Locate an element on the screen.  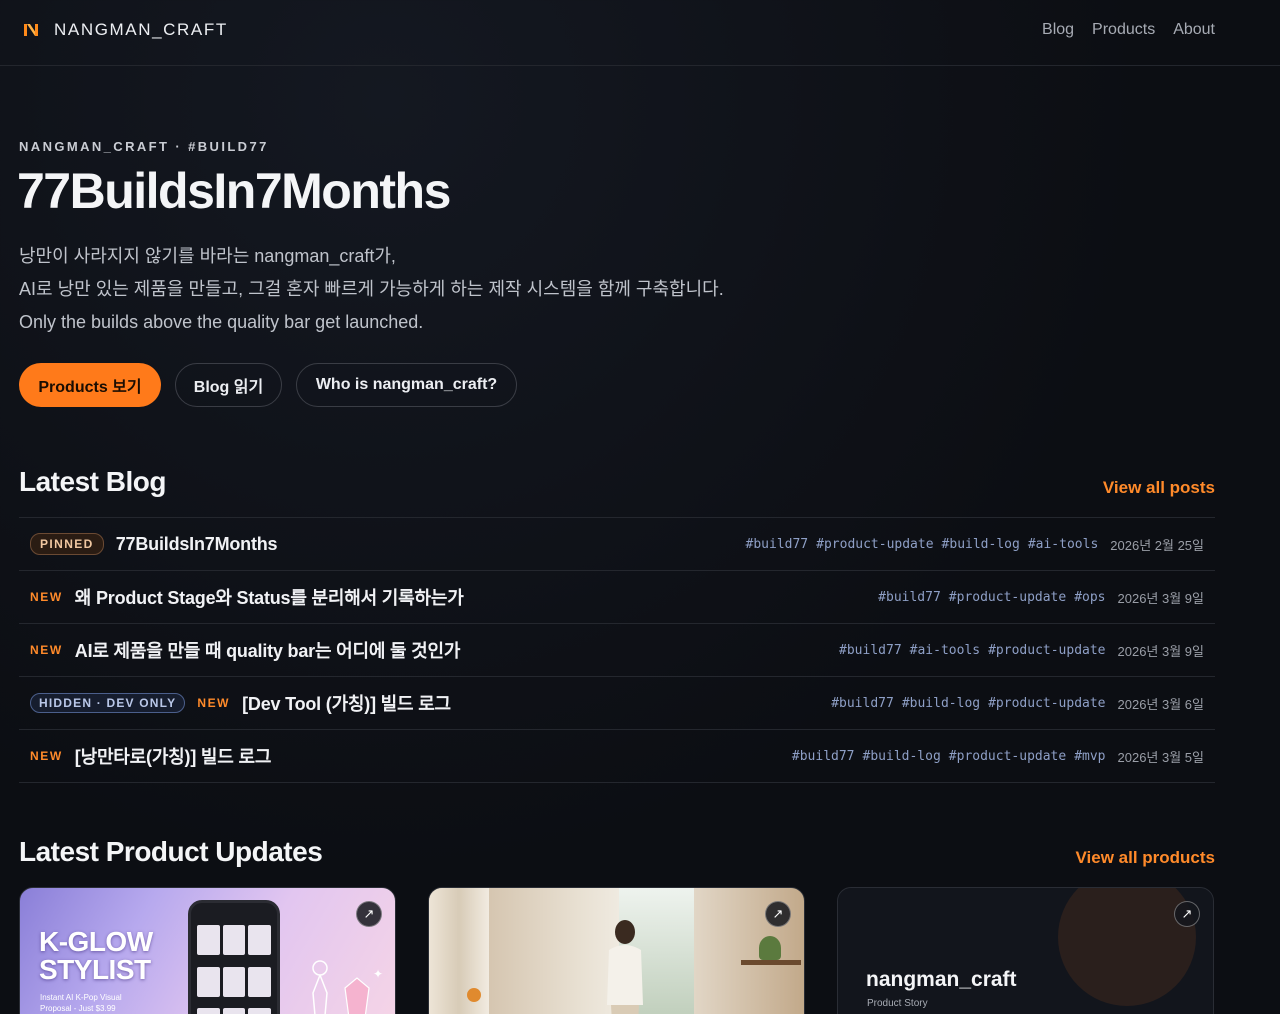
products-button: Products 보기 is located at coordinates (90, 385).